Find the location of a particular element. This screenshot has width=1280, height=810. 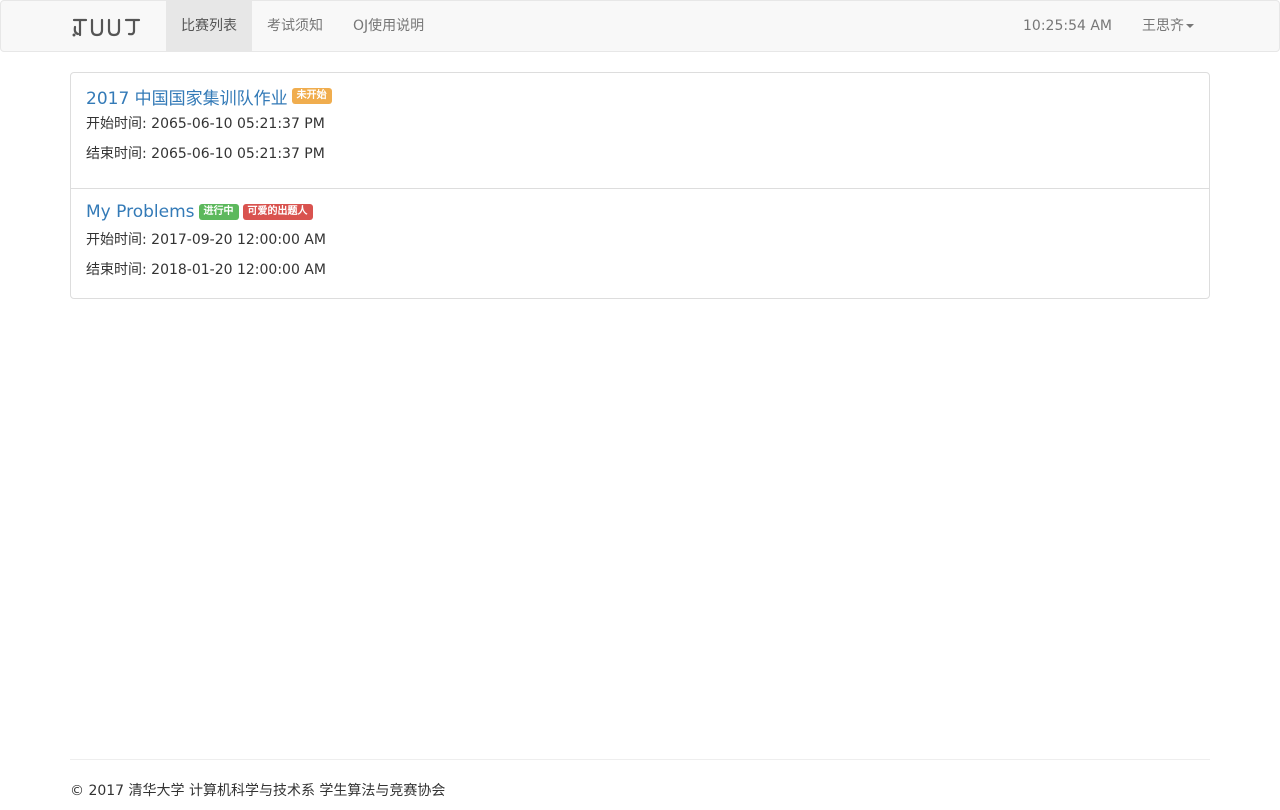

contest-end-time: 结束时间: 2018-01-20 12:00:00 AM is located at coordinates (206, 270).